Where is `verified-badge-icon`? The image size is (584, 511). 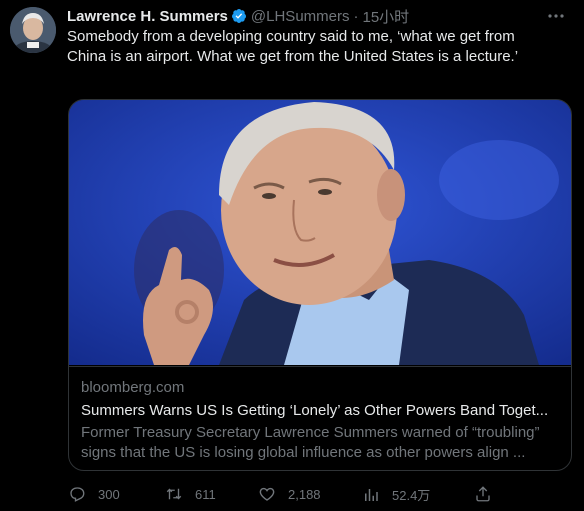 verified-badge-icon is located at coordinates (239, 16).